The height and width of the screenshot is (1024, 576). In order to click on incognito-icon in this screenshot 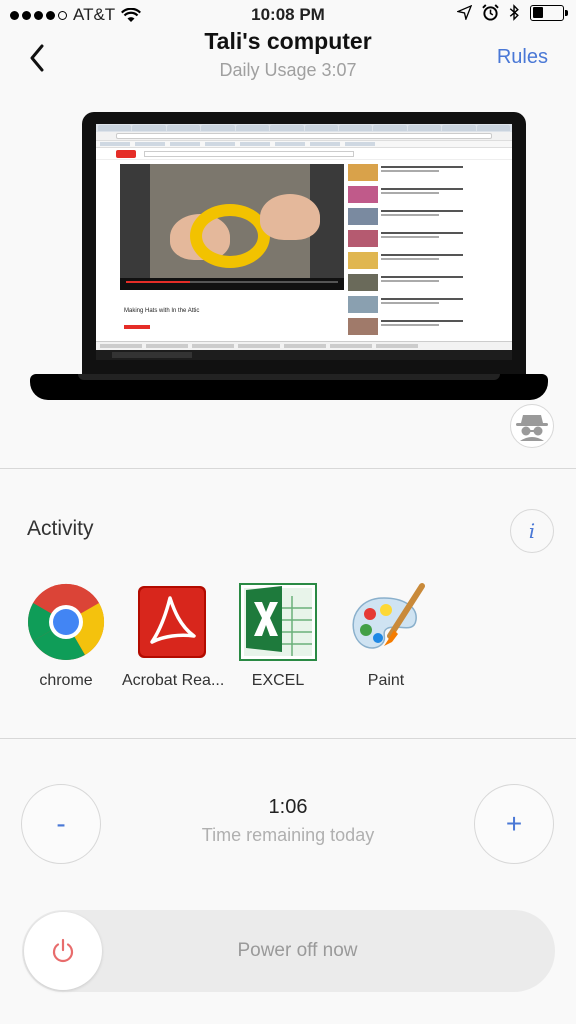, I will do `click(532, 428)`.